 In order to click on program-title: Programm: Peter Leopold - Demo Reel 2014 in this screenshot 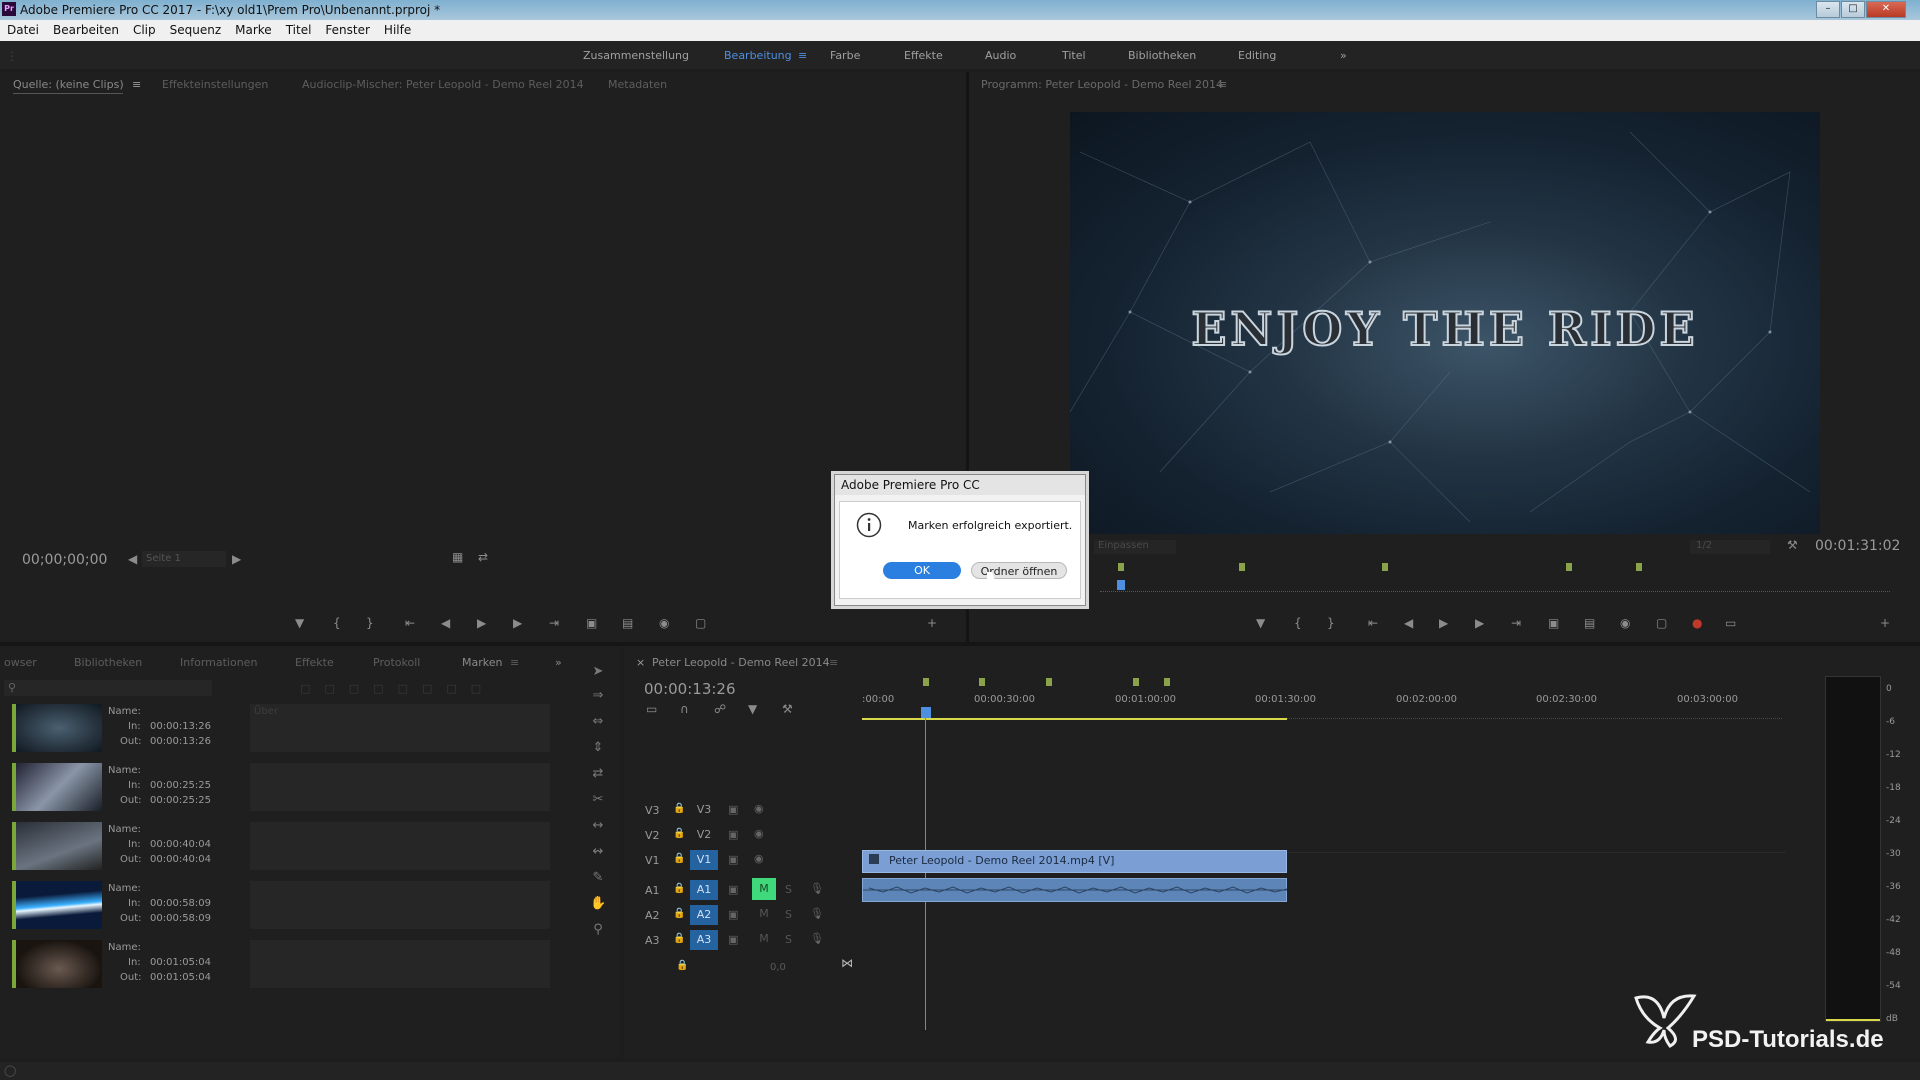, I will do `click(1102, 84)`.